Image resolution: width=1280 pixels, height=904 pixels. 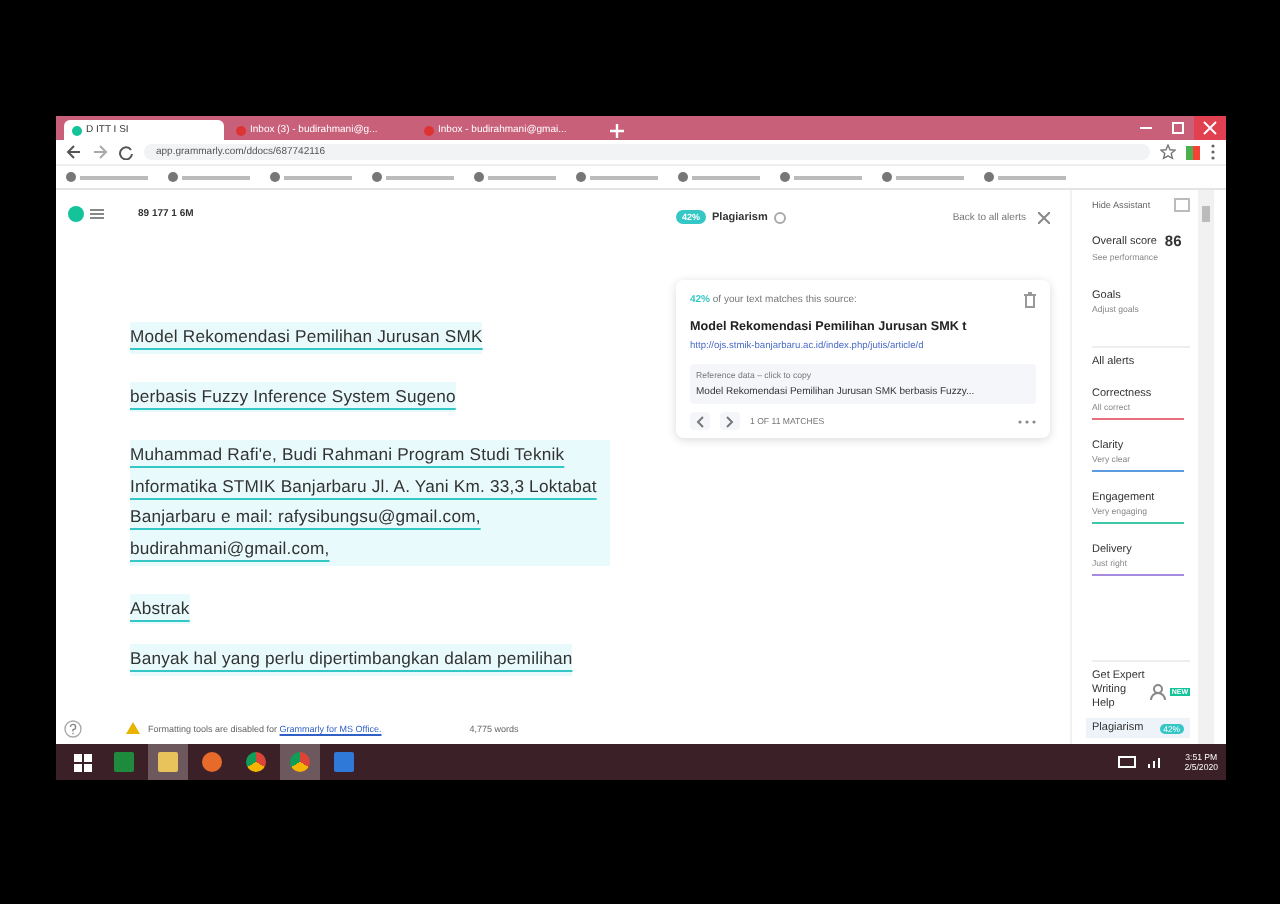 I want to click on trash-icon, so click(x=1030, y=300).